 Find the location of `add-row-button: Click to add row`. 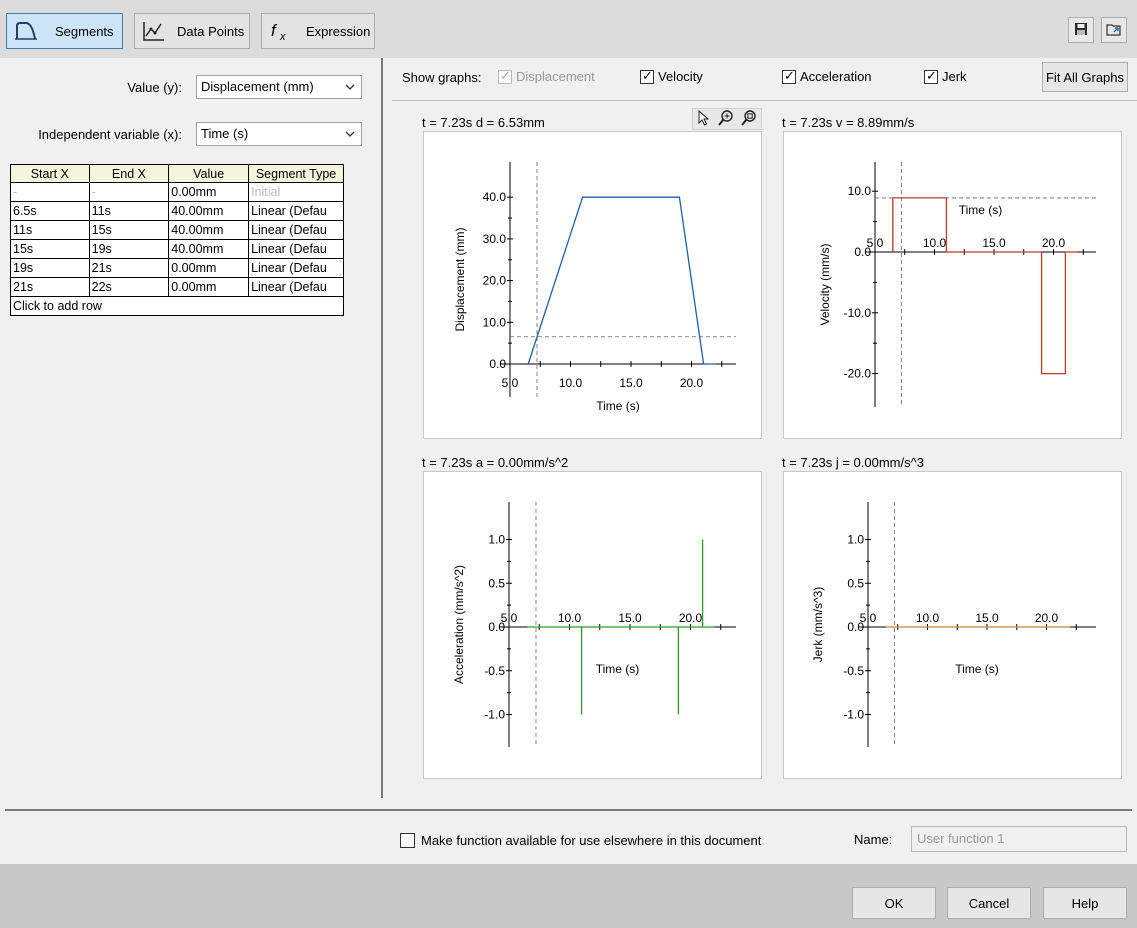

add-row-button: Click to add row is located at coordinates (177, 306).